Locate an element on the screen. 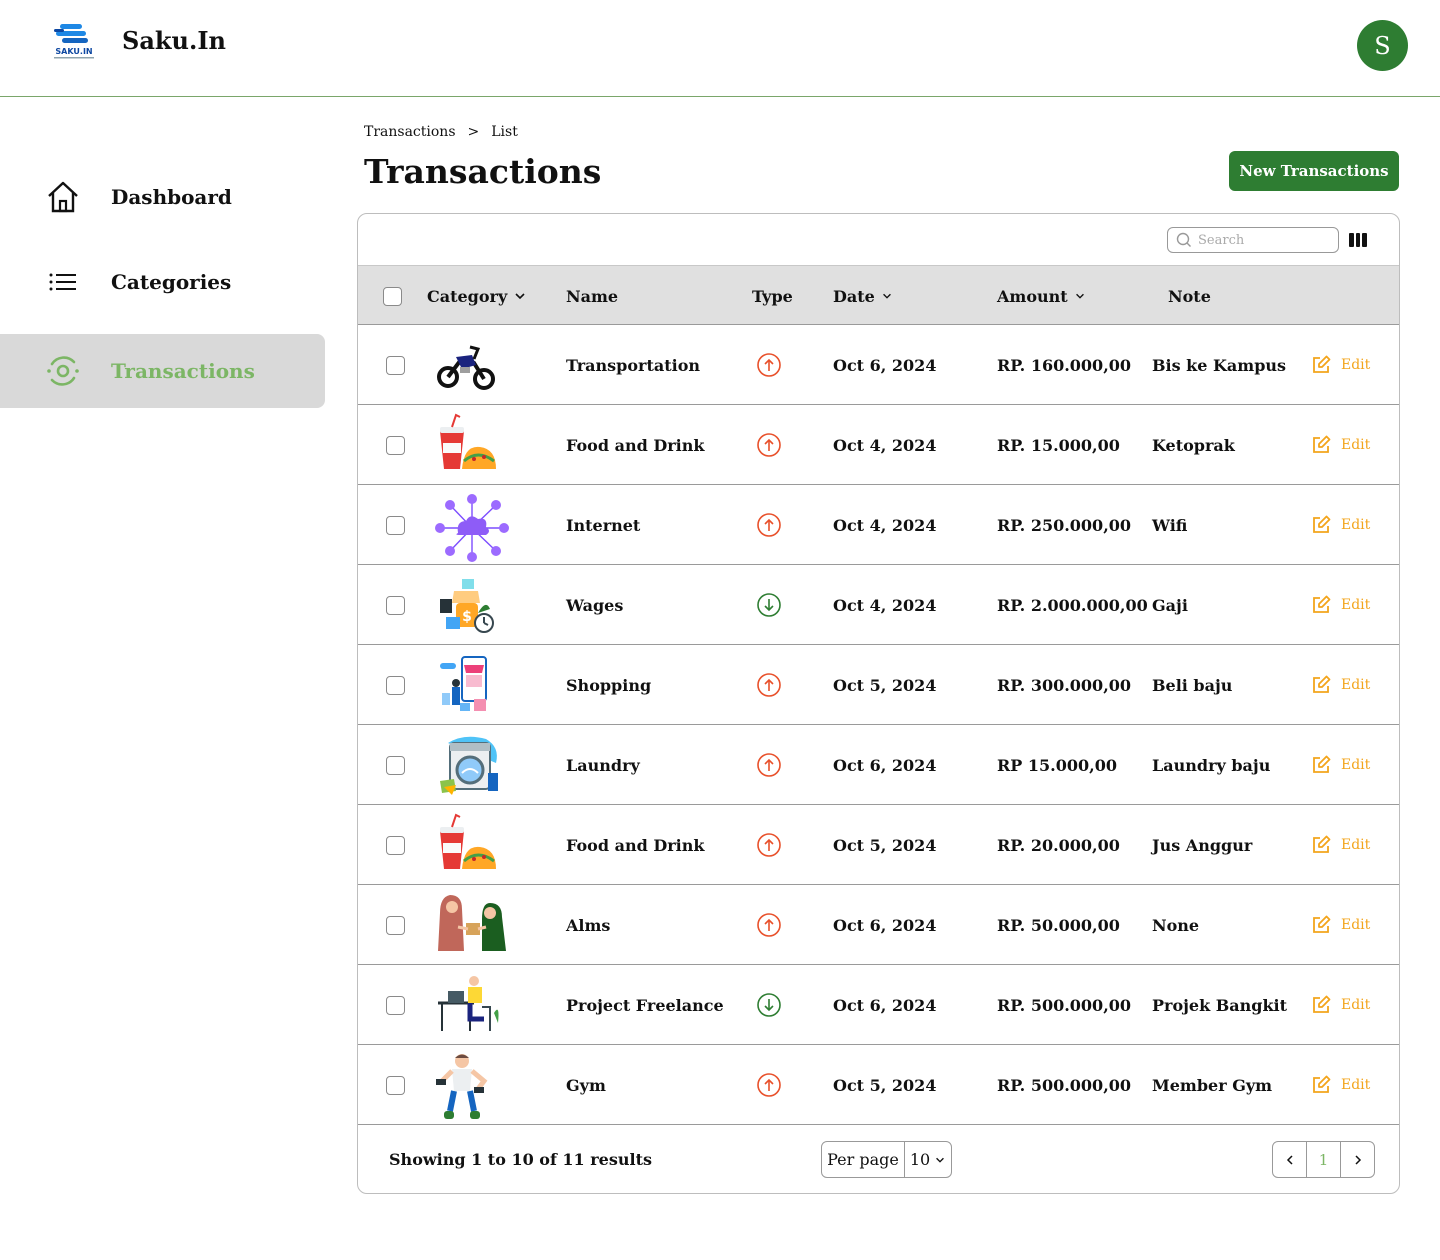 Image resolution: width=1440 pixels, height=1260 pixels. sidebar-item-transactions: Transactions is located at coordinates (162, 371).